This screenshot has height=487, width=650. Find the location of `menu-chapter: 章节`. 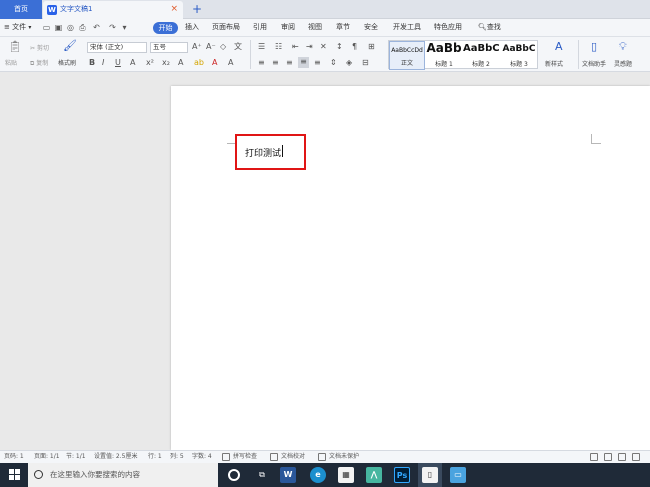

menu-chapter: 章节 is located at coordinates (343, 28).